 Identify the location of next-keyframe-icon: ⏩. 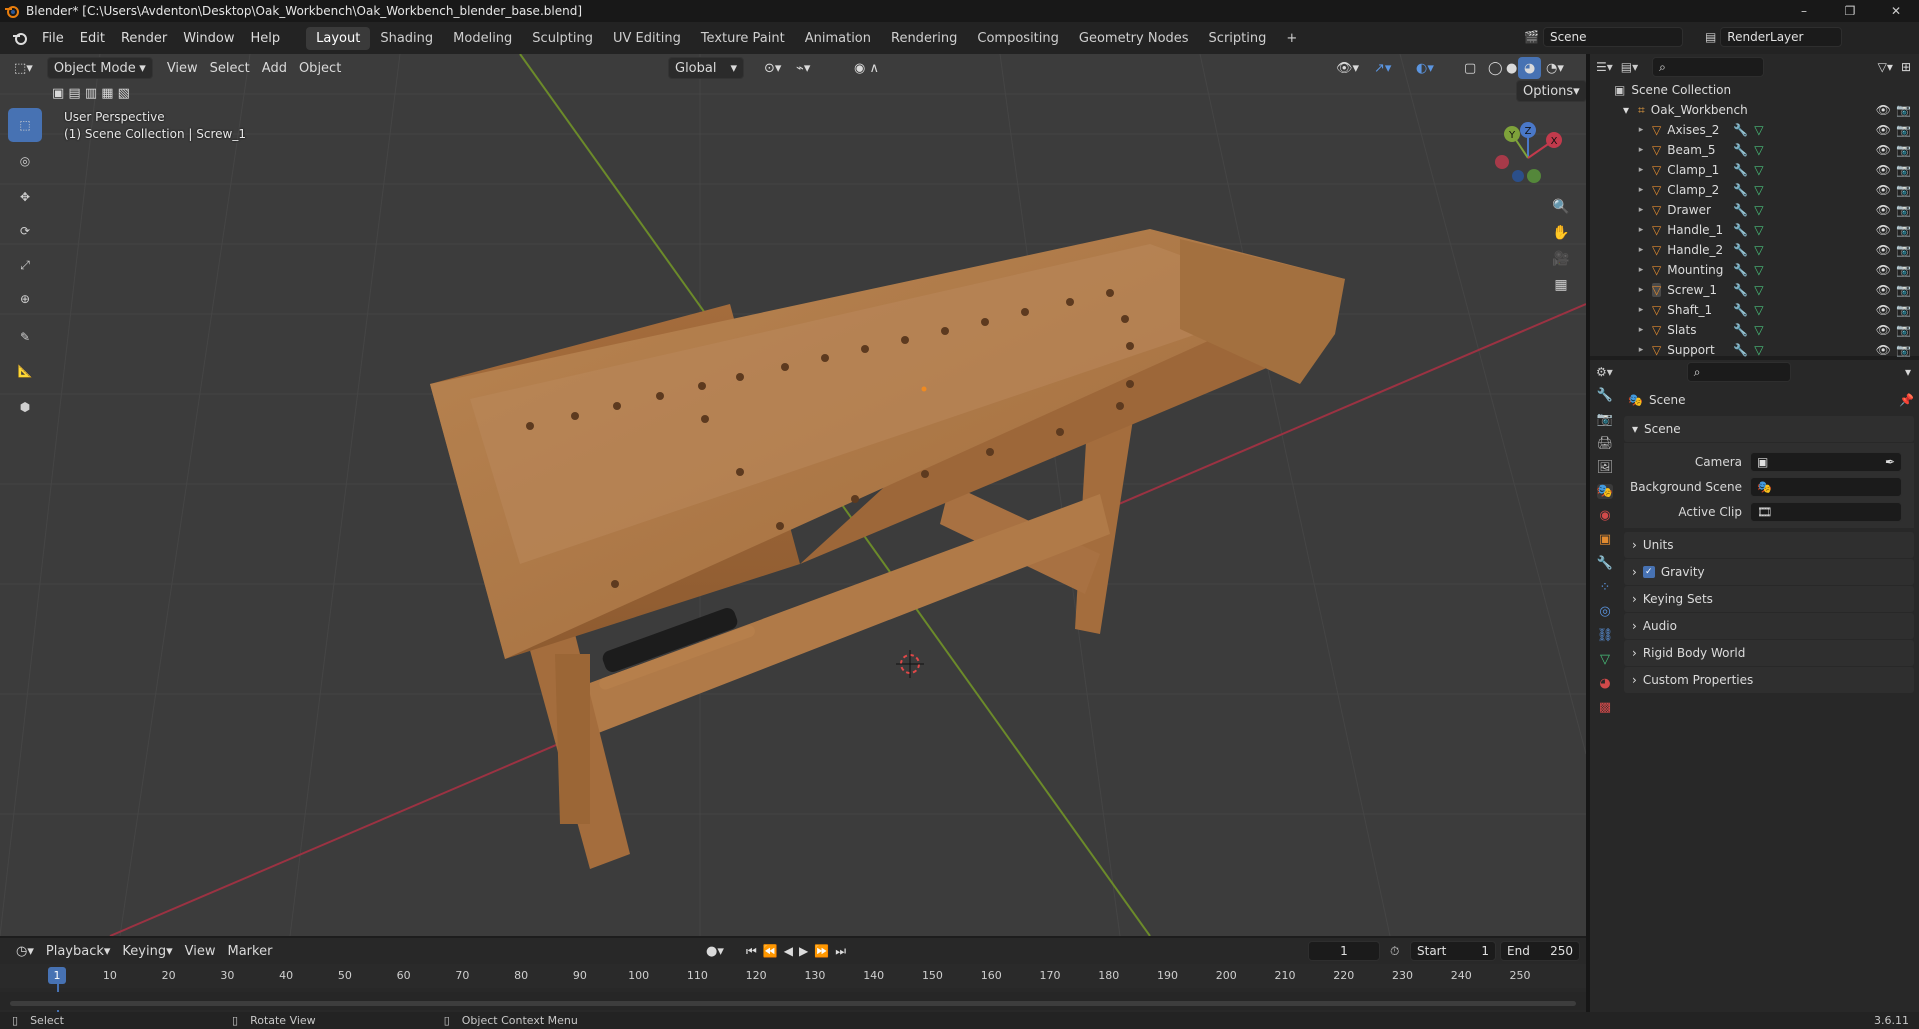
(821, 951).